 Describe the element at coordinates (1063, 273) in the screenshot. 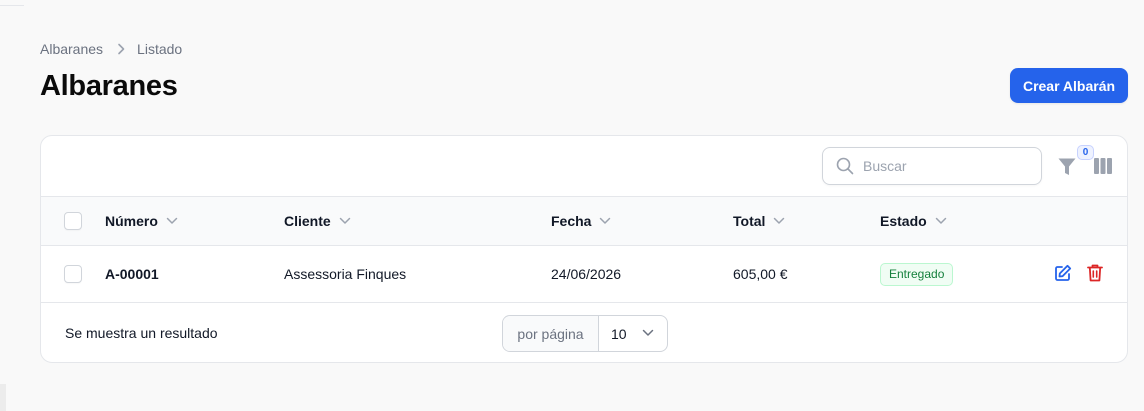

I see `edit-icon` at that location.